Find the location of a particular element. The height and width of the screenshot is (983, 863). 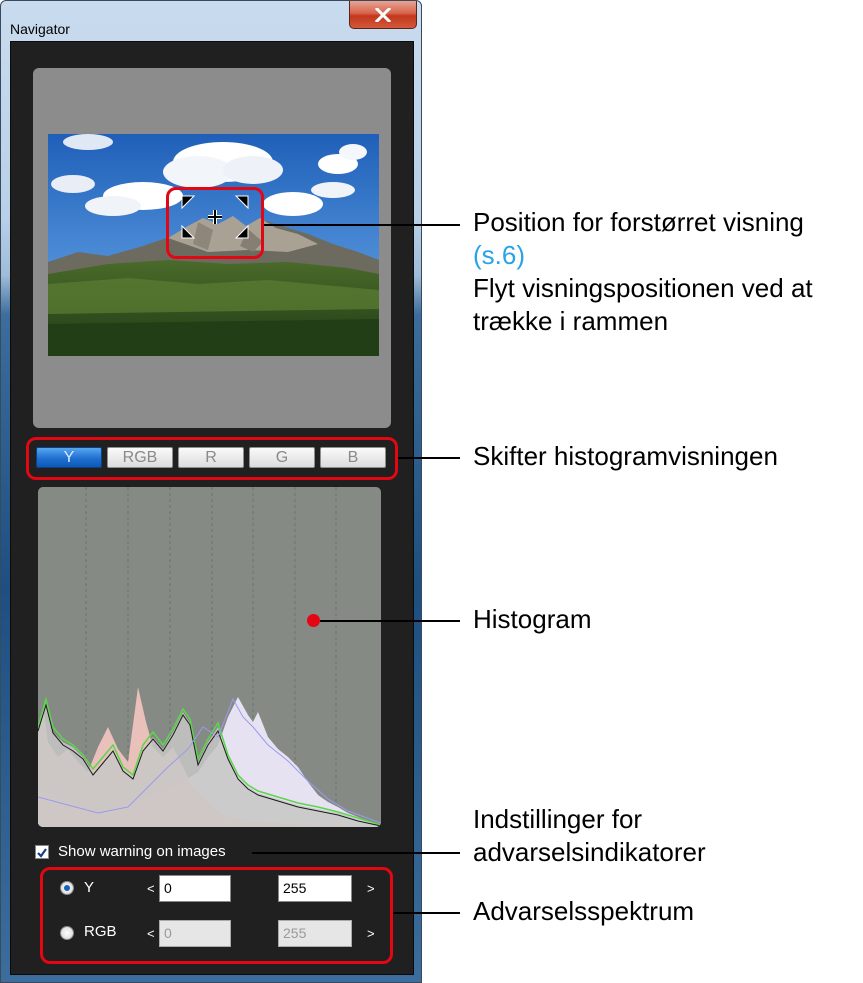

radio-rgb is located at coordinates (67, 933).